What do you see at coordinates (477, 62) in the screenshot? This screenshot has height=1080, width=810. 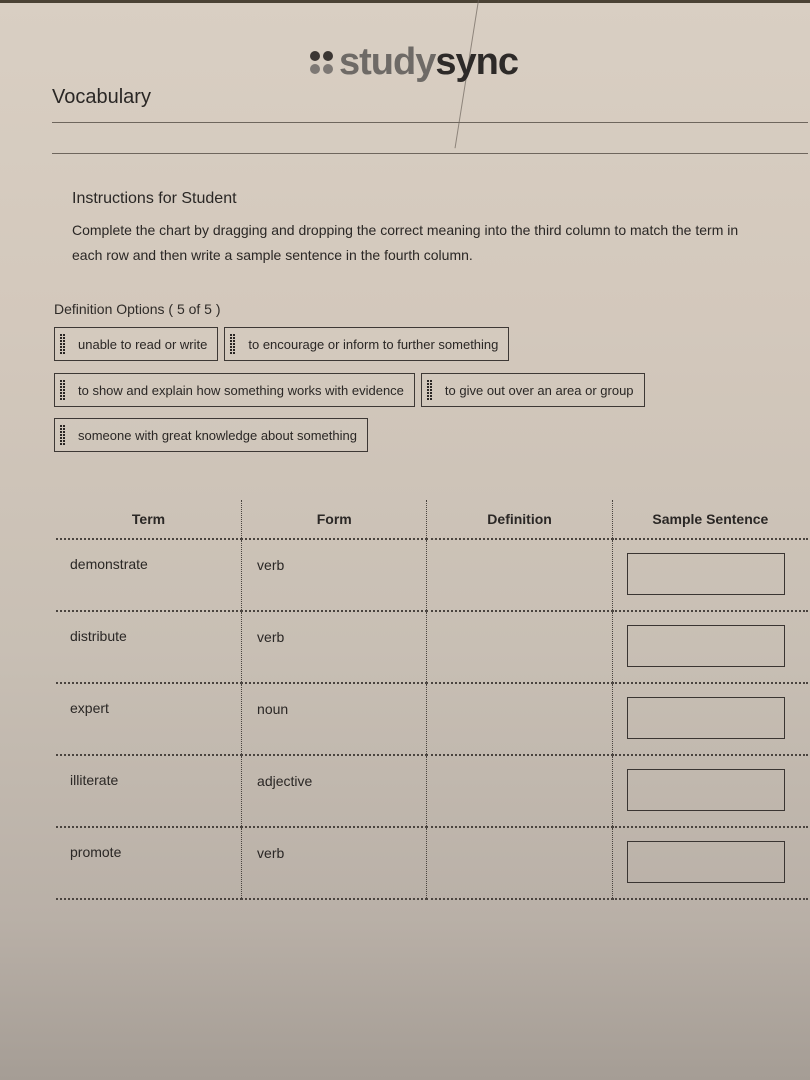 I see `logo-text-sync: sync` at bounding box center [477, 62].